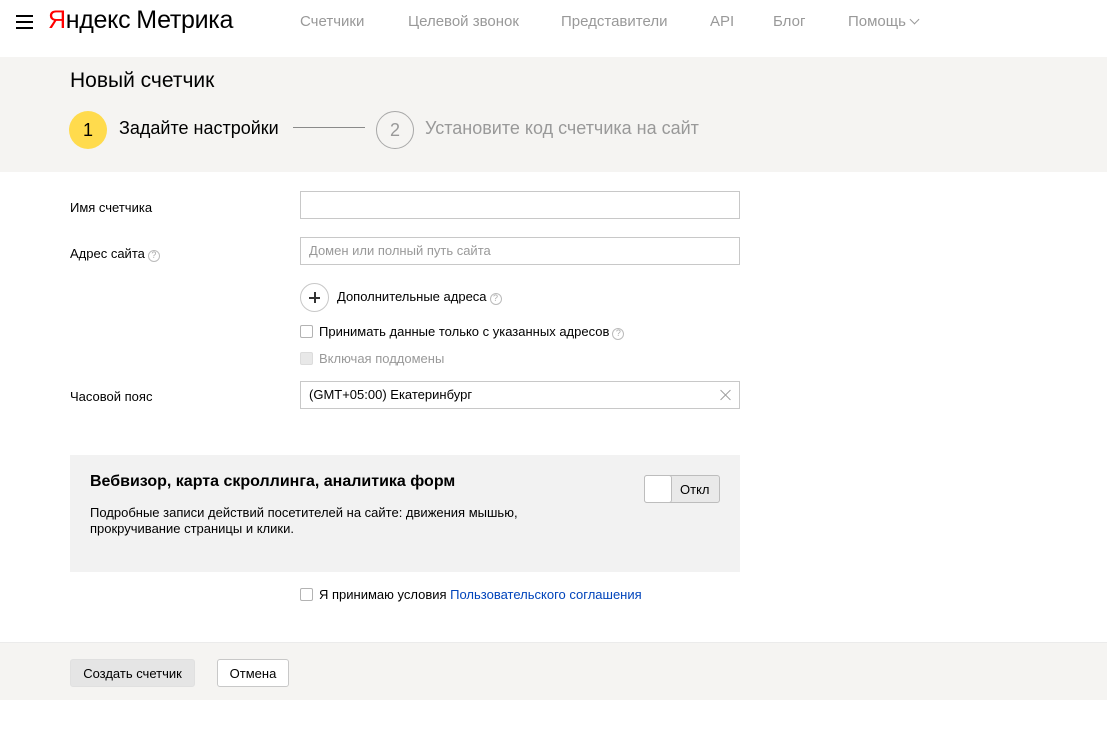 The height and width of the screenshot is (734, 1107). I want to click on include-subdomains-label: Включая поддомены, so click(382, 358).